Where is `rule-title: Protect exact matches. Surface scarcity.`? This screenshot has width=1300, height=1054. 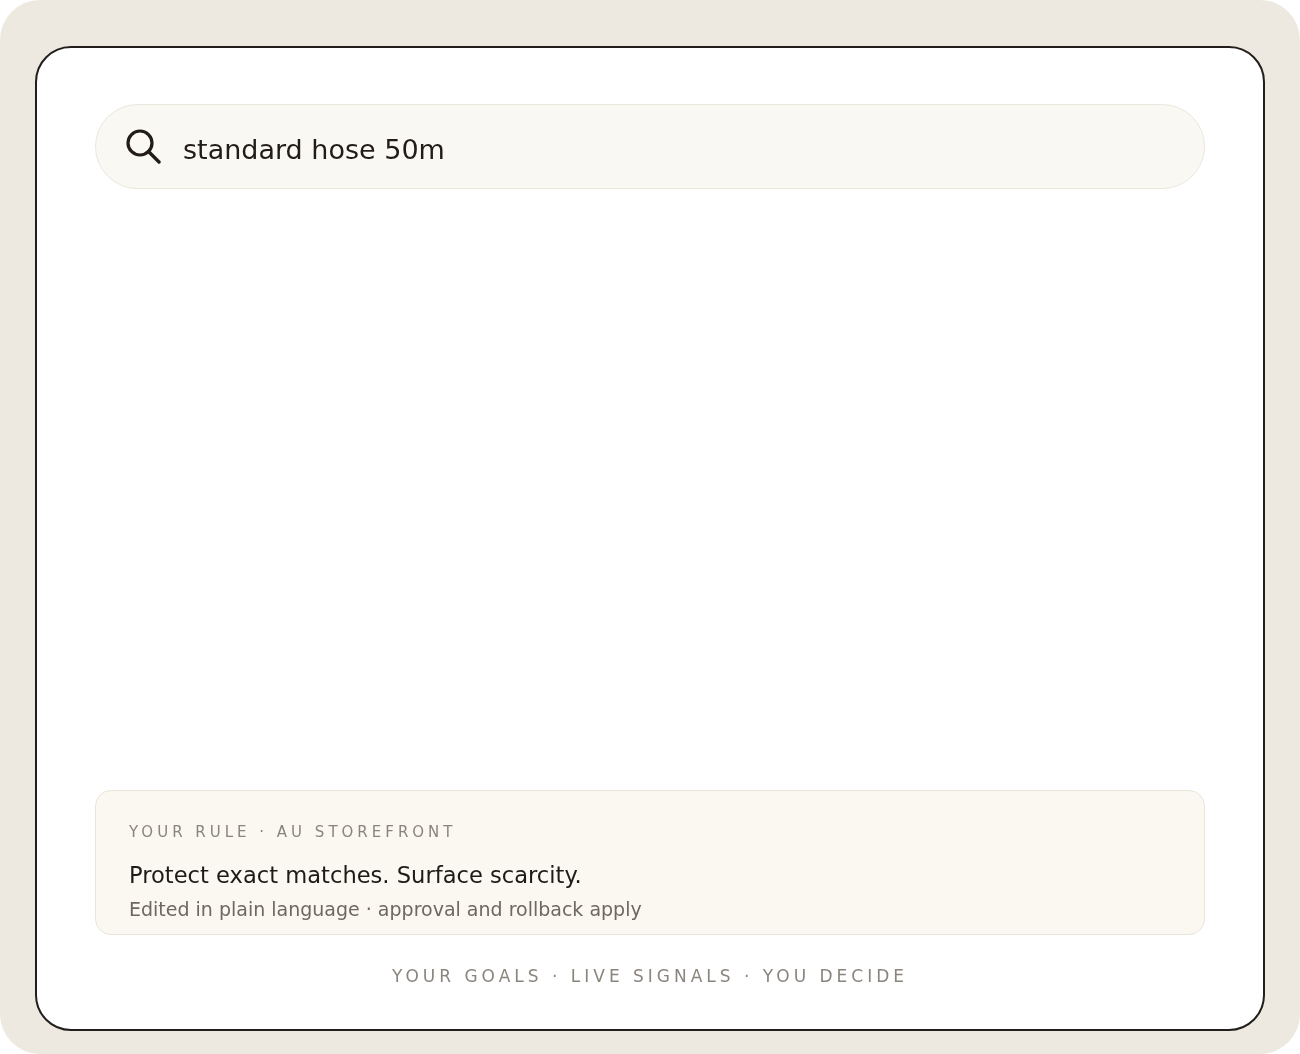 rule-title: Protect exact matches. Surface scarcity. is located at coordinates (356, 875).